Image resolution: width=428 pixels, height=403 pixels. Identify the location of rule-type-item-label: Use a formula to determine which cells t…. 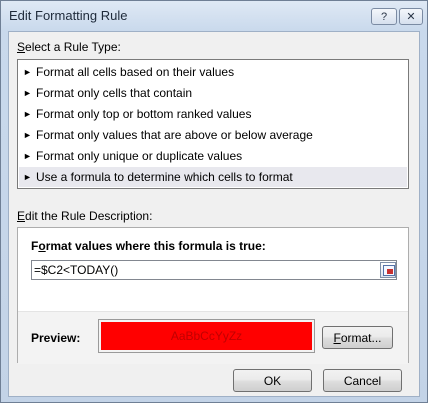
(164, 177).